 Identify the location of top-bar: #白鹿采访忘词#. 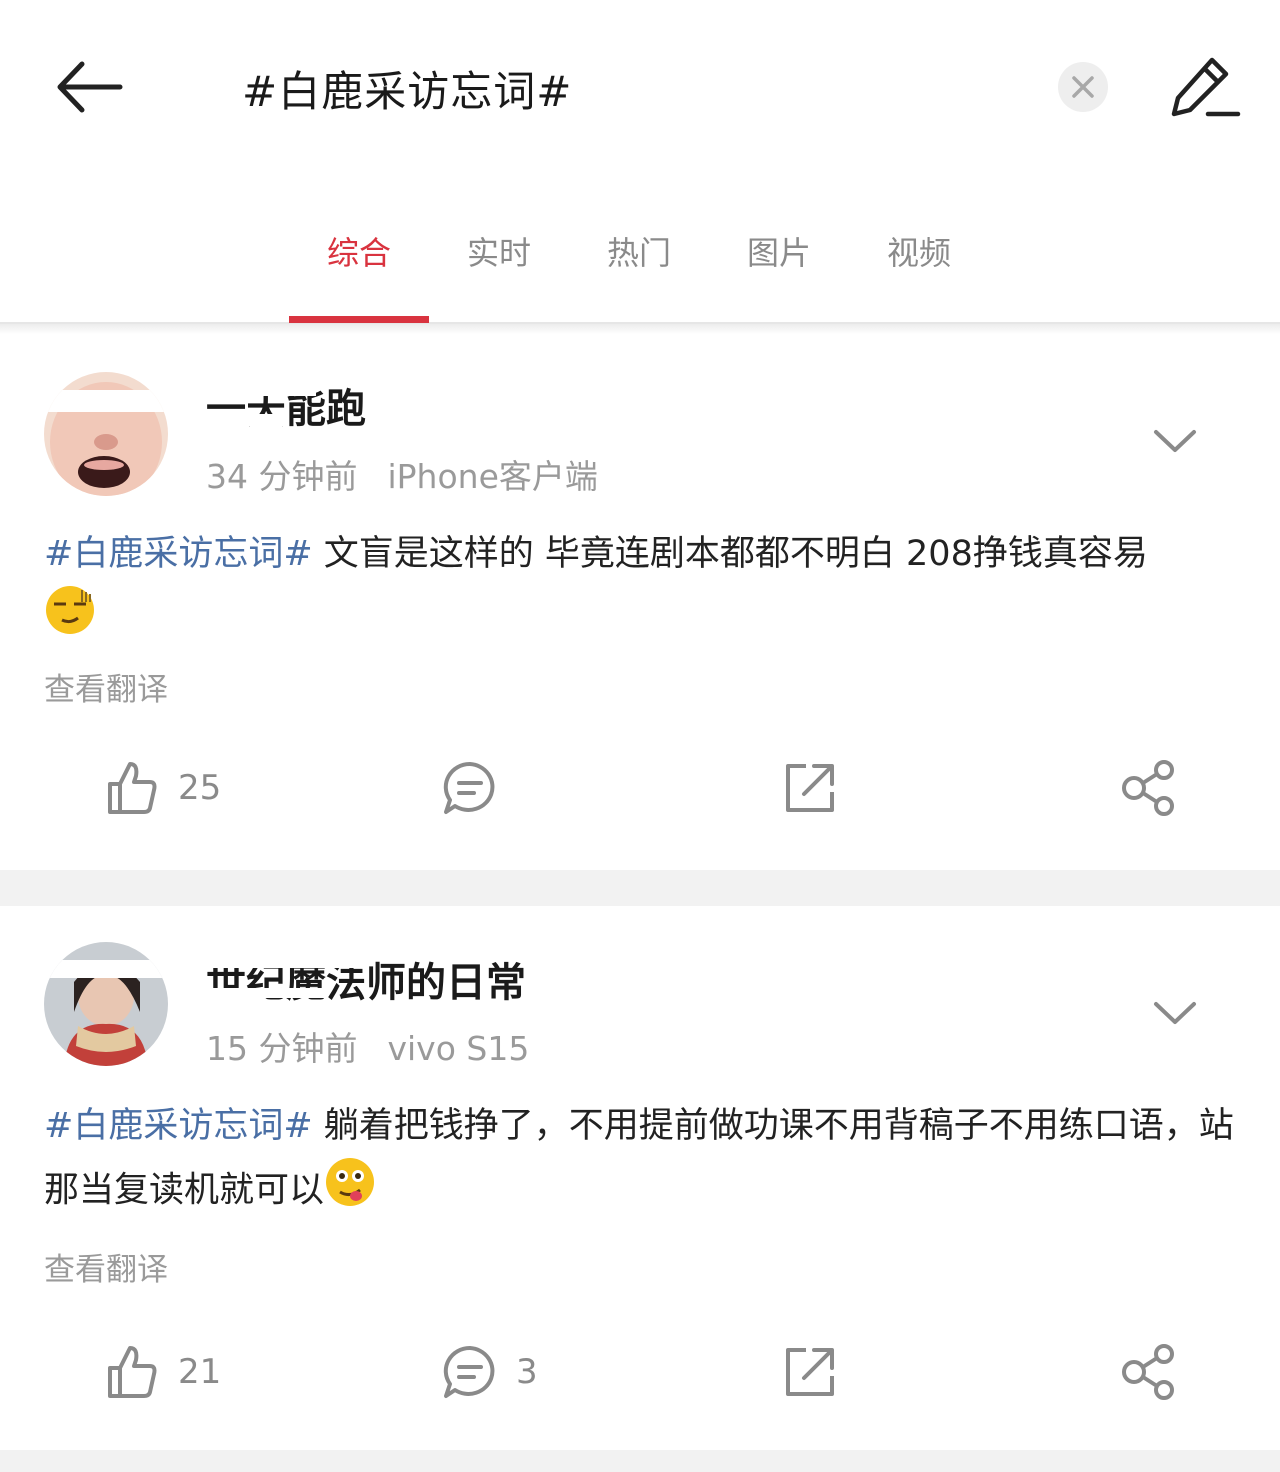
(640, 90).